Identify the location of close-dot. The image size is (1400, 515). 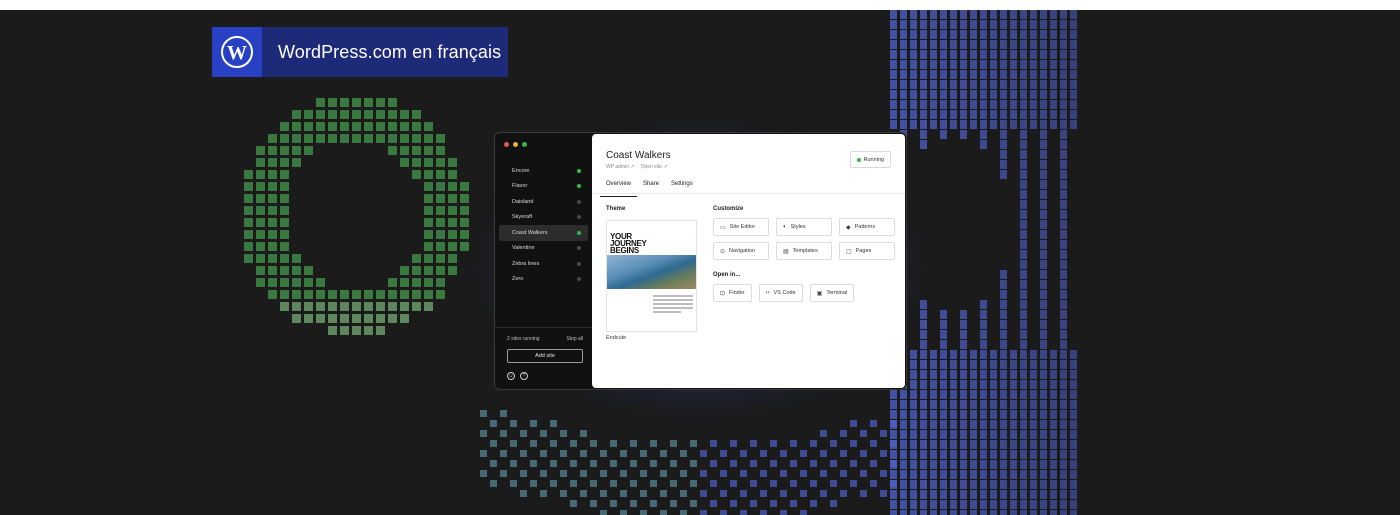
(506, 144).